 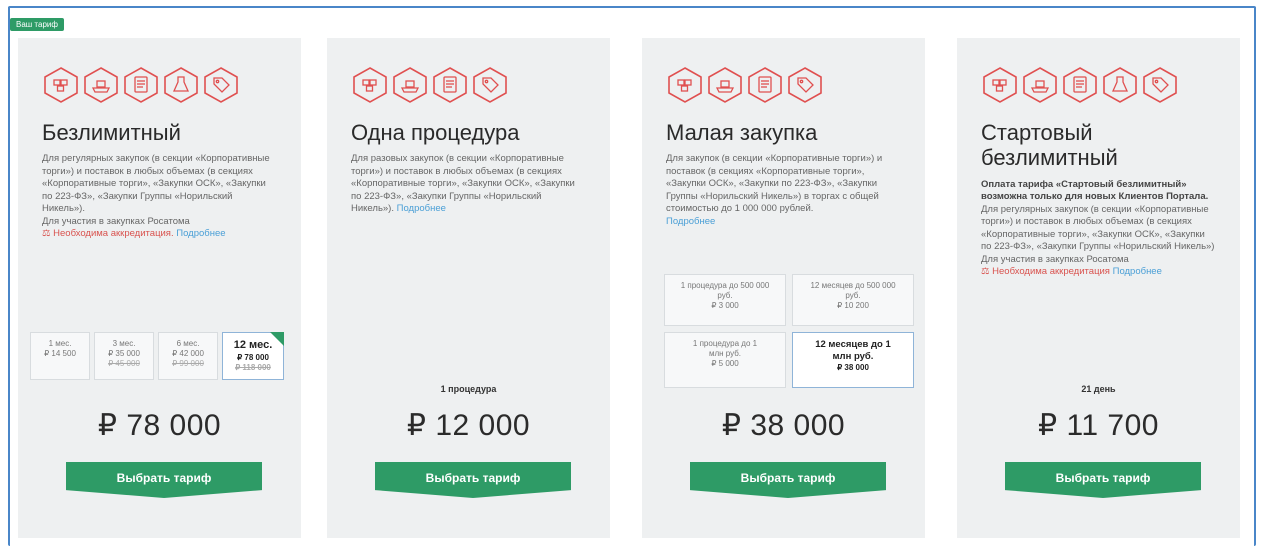 I want to click on option-3-months: 3 мес. ₽ 35 000 ₽ 45 000, so click(x=124, y=356).